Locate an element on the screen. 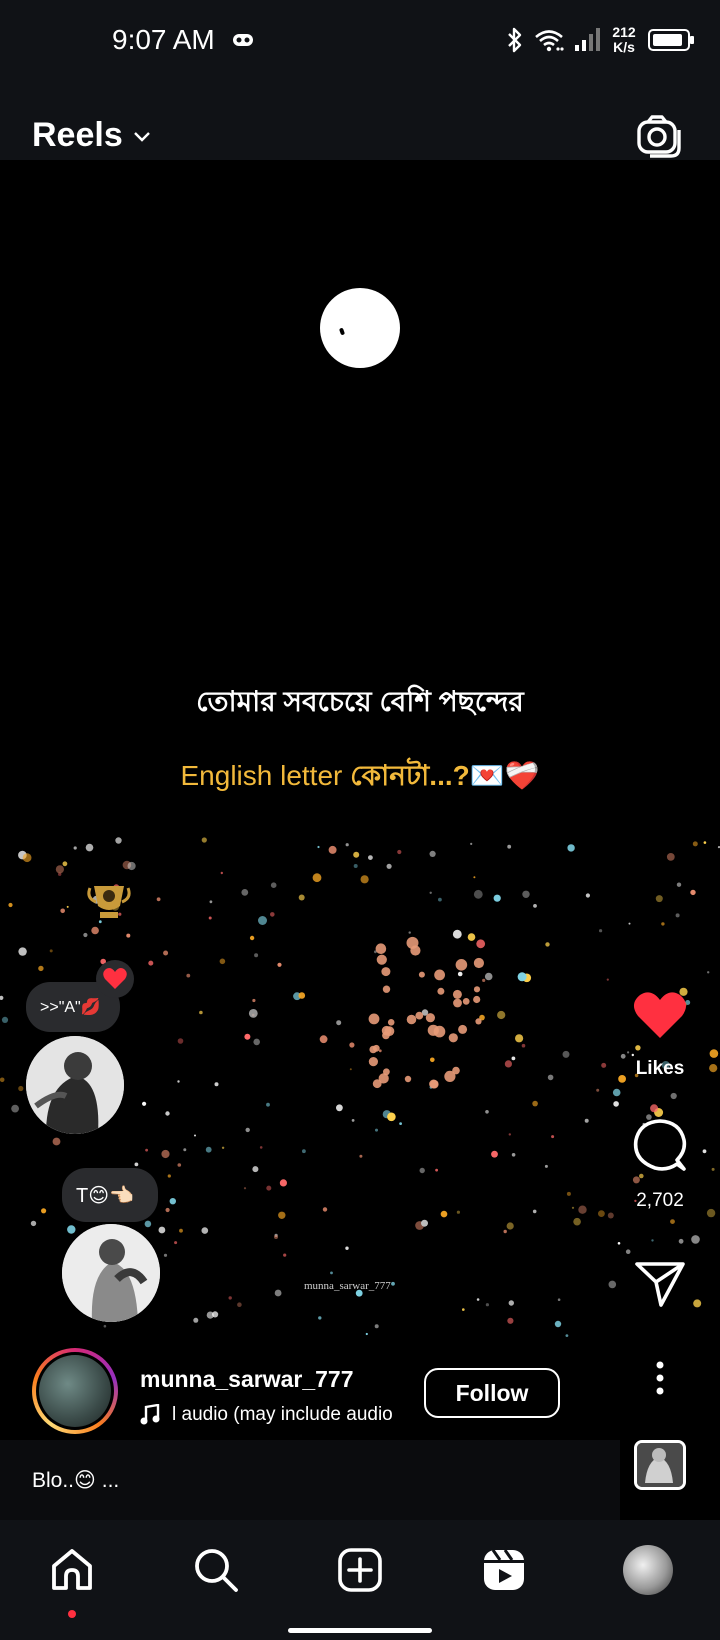 This screenshot has width=720, height=1640. creator-avatar is located at coordinates (75, 1391).